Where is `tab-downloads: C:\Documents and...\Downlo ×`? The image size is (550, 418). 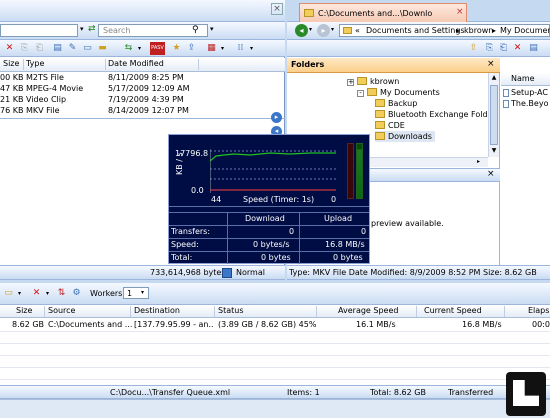
tab-downloads: C:\Documents and...\Downlo × is located at coordinates (383, 12).